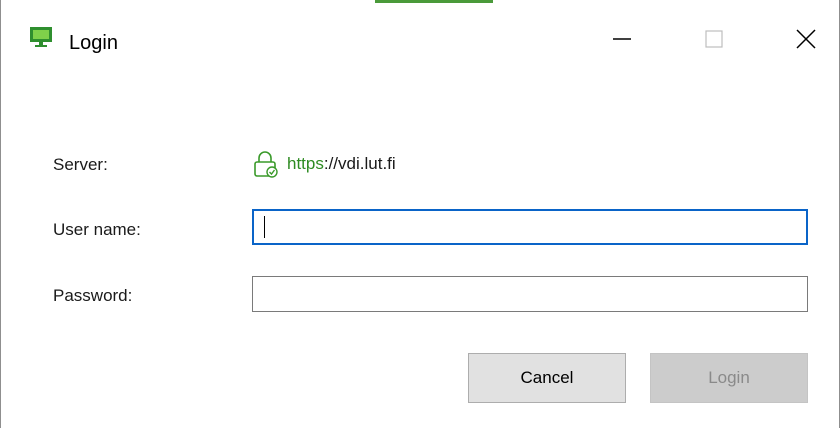 This screenshot has height=428, width=840. I want to click on login-button: Login, so click(729, 378).